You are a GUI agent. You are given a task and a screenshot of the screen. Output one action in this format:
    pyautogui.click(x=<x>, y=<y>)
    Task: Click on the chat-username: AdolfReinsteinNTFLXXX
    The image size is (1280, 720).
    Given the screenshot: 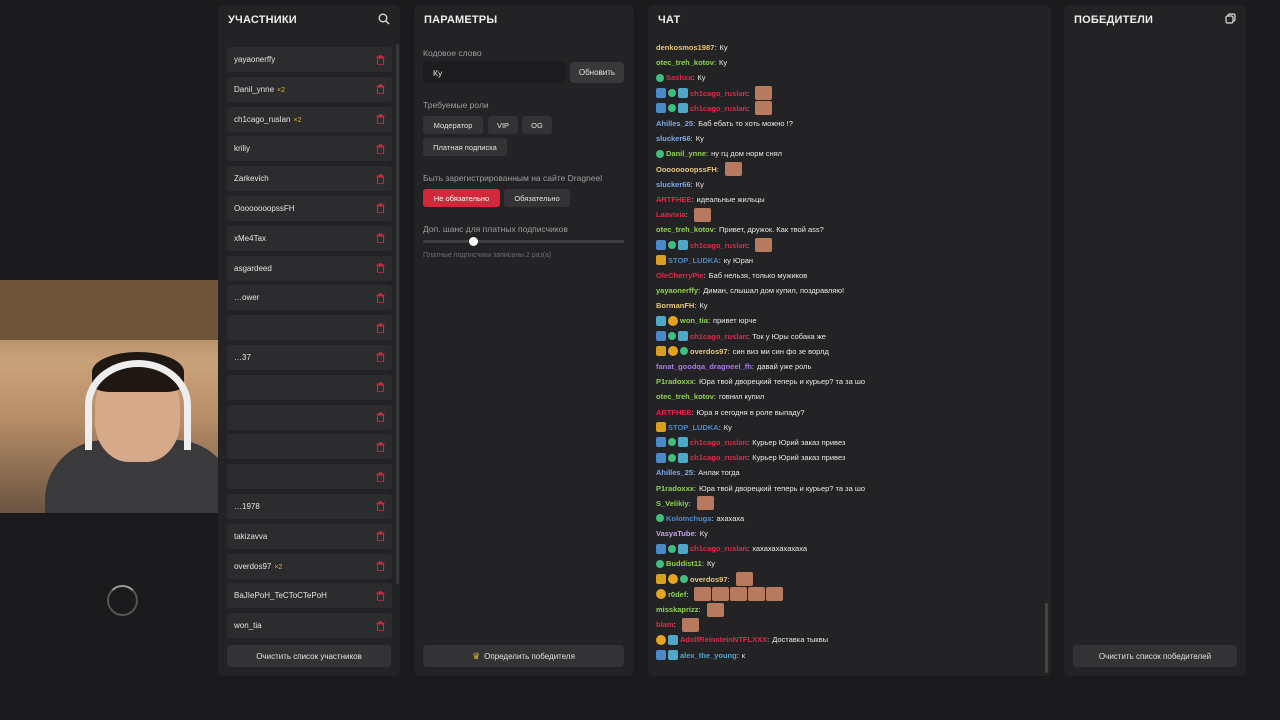 What is the action you would take?
    pyautogui.click(x=723, y=639)
    